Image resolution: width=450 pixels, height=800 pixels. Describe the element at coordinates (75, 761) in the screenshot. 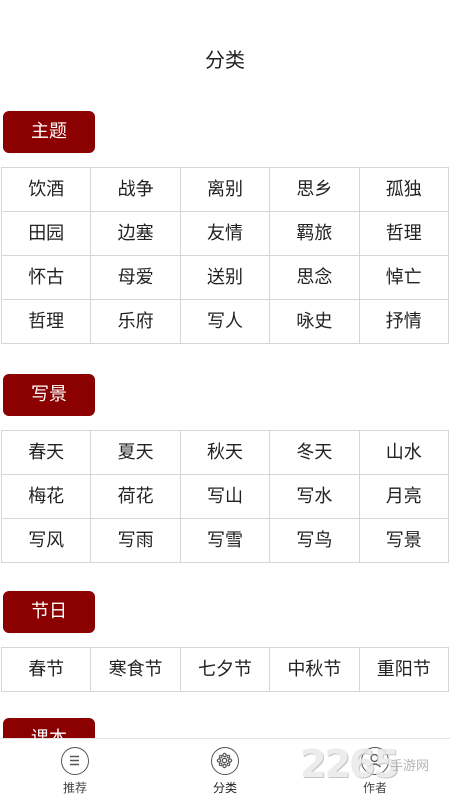

I see `list-icon` at that location.